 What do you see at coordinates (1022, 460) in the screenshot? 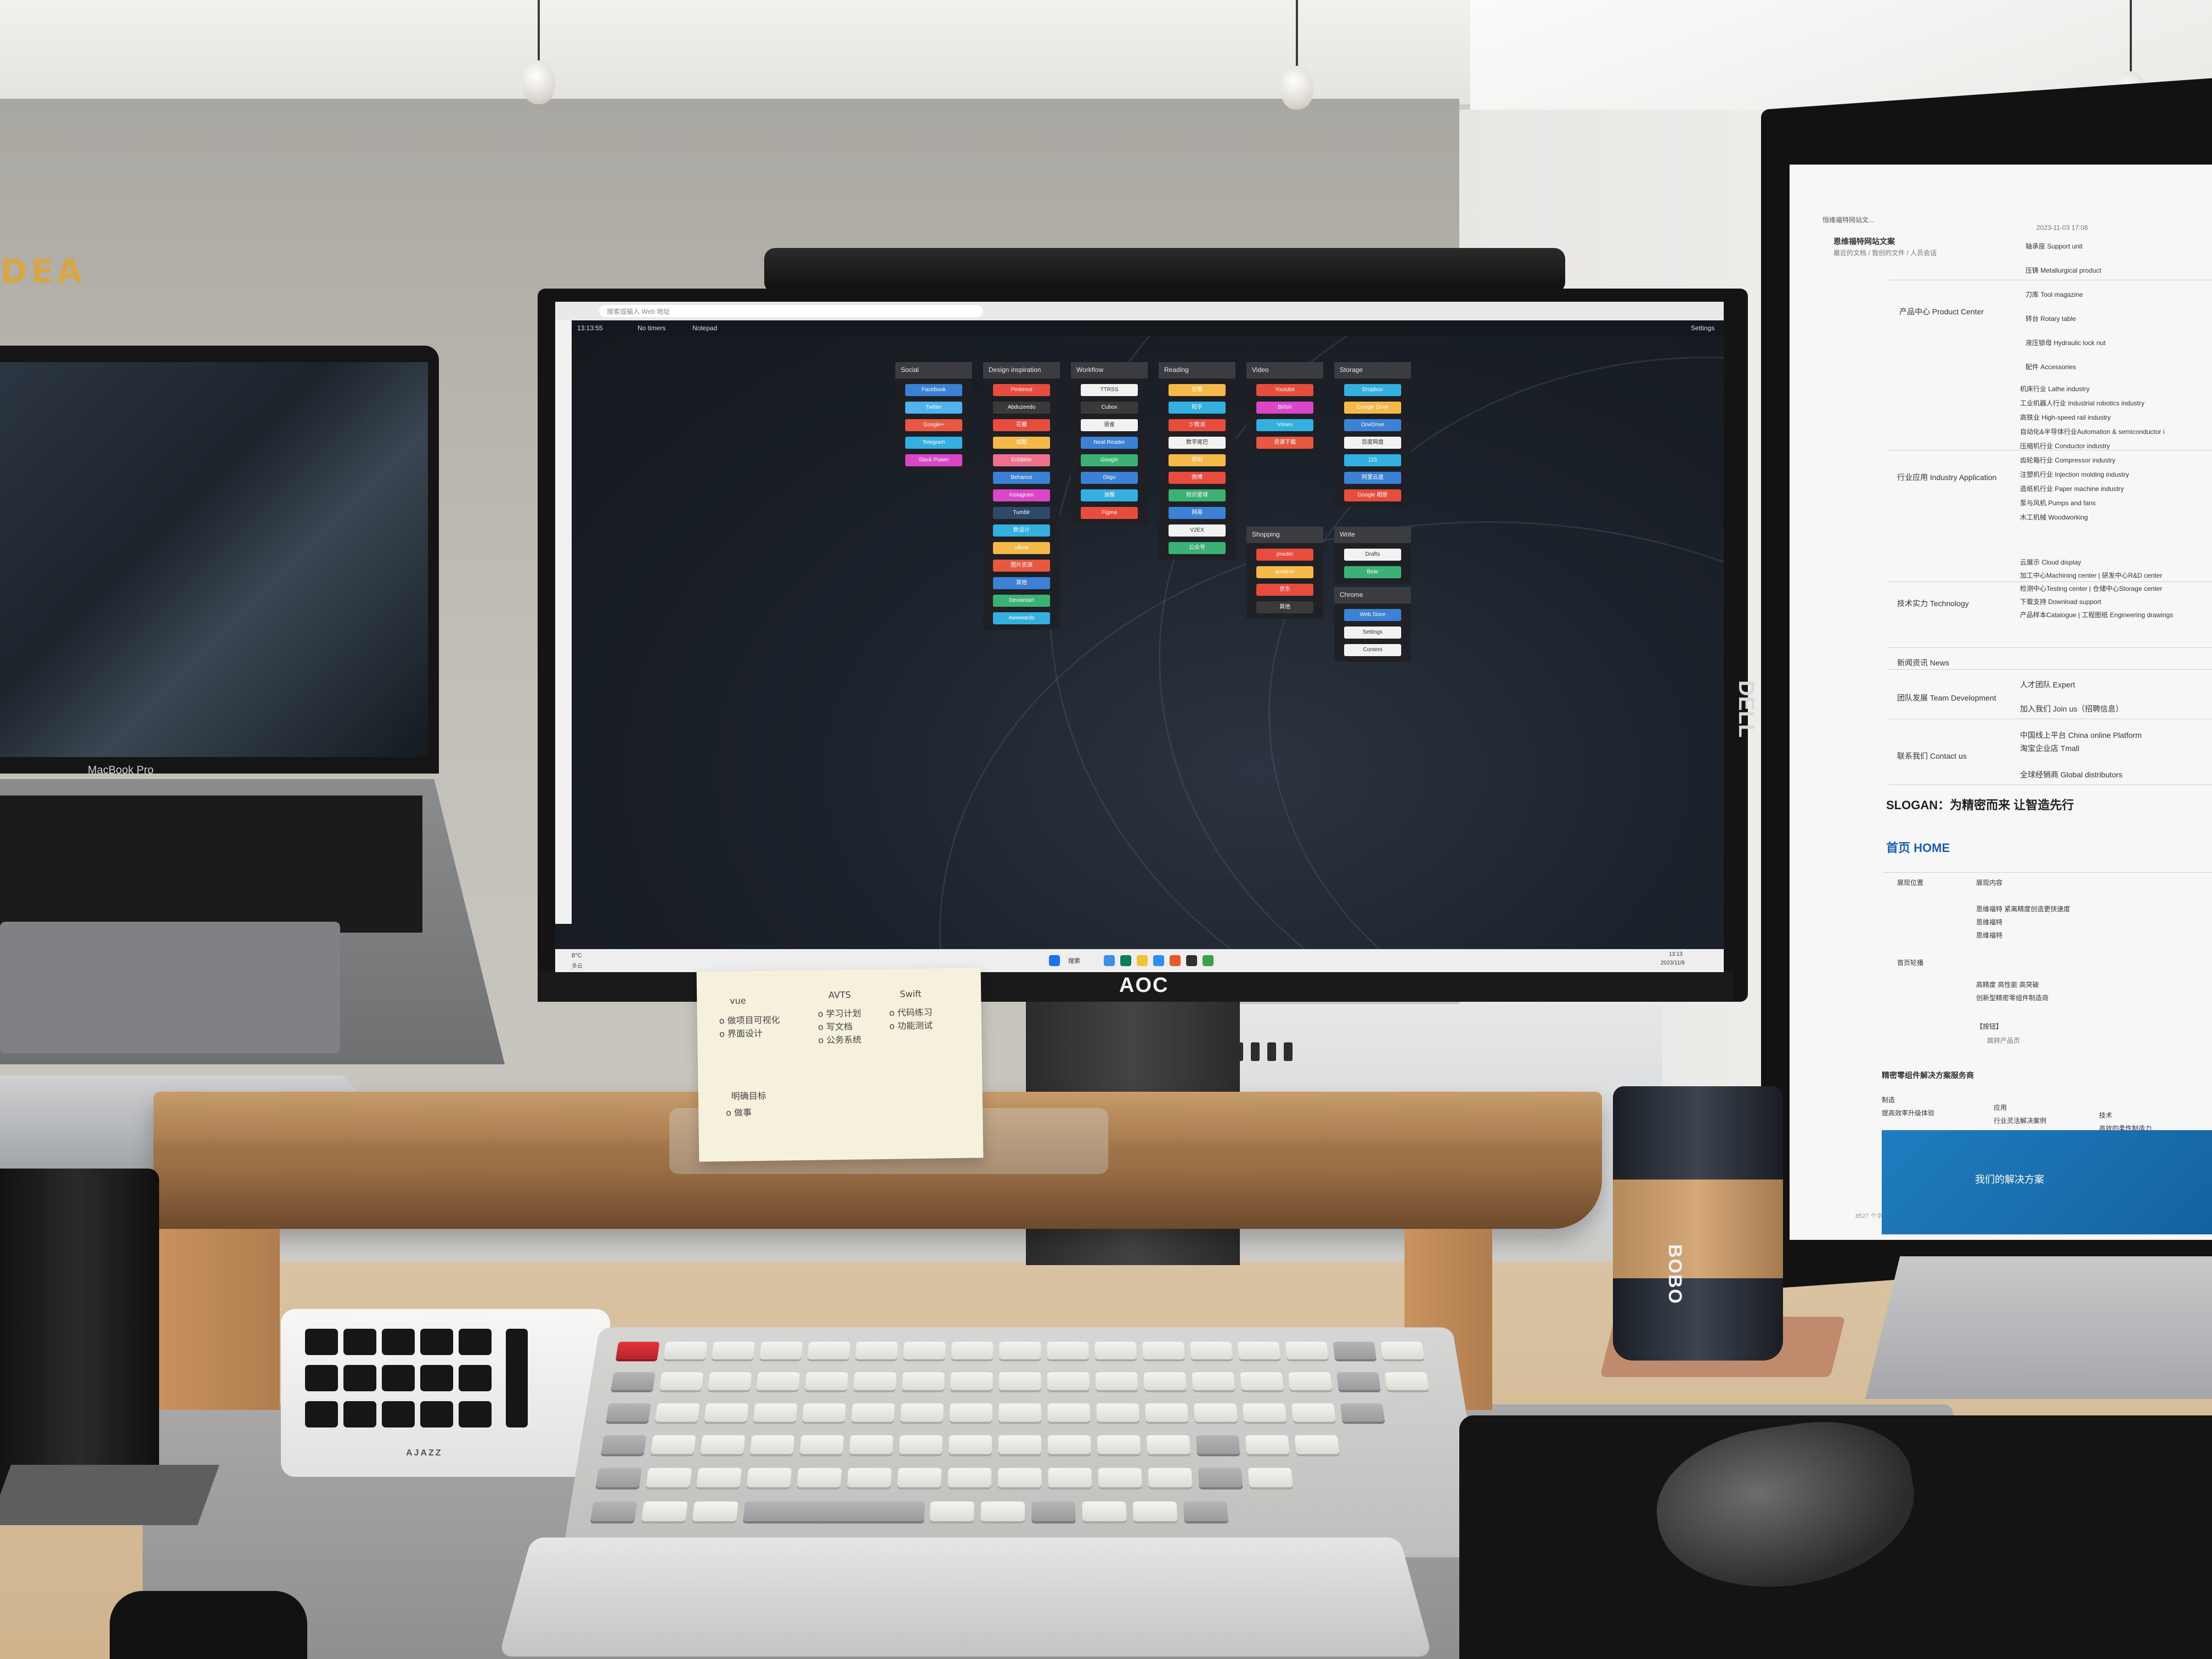
I see `bookmark-link: Dribbble` at bounding box center [1022, 460].